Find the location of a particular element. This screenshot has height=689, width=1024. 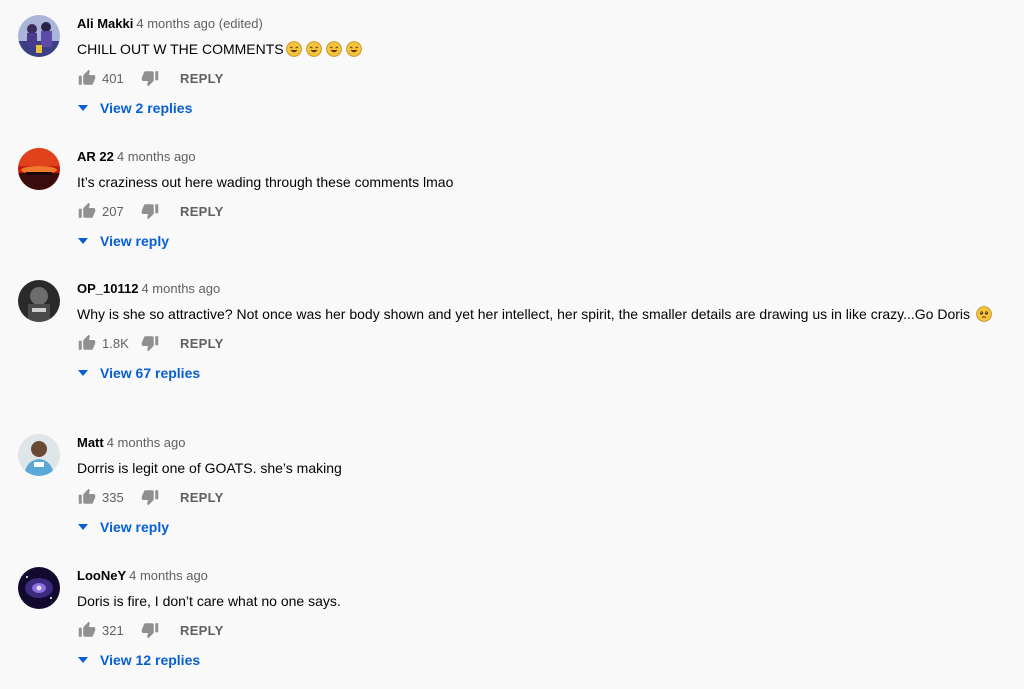

comment-actions: 335 REPLY is located at coordinates (535, 497).